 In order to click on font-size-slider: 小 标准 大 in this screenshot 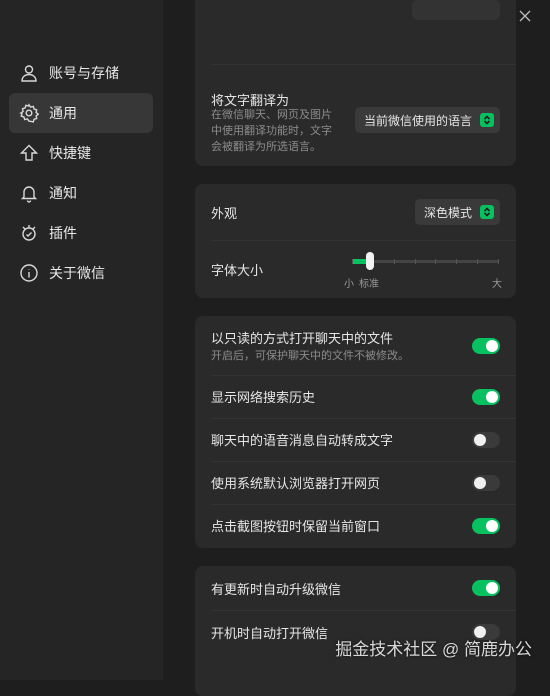, I will do `click(423, 270)`.